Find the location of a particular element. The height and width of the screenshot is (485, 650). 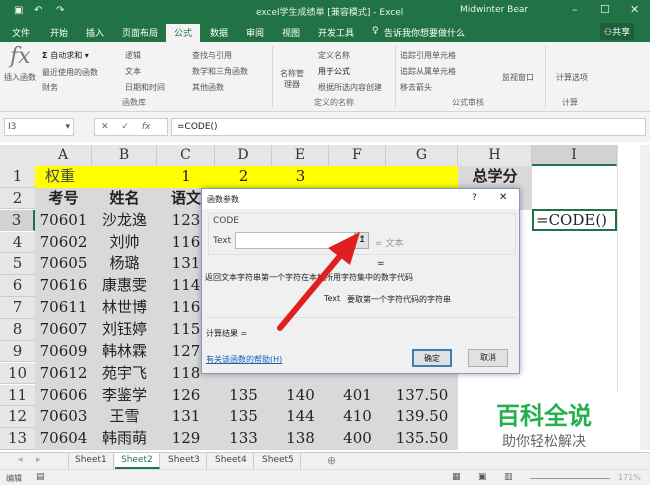

watermark-main: 百科全说 is located at coordinates (544, 416).